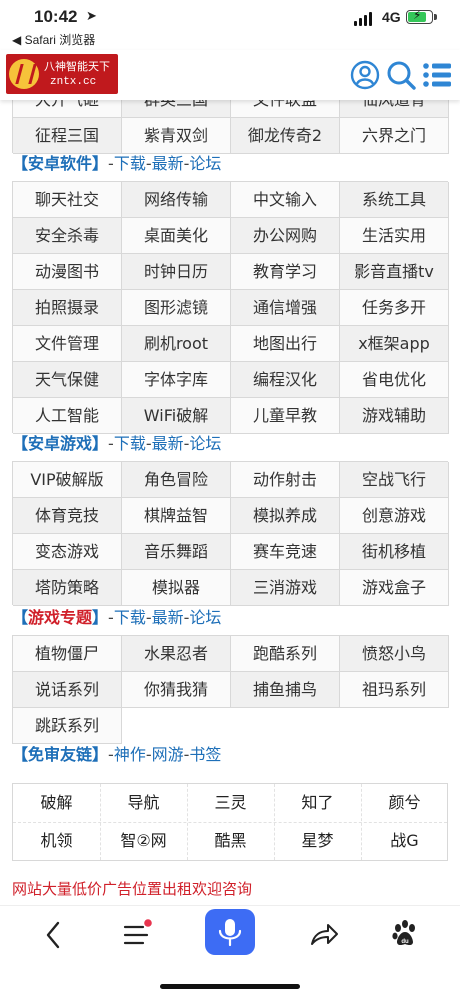 The height and width of the screenshot is (995, 460). I want to click on category-cell: 动作射击, so click(285, 480).